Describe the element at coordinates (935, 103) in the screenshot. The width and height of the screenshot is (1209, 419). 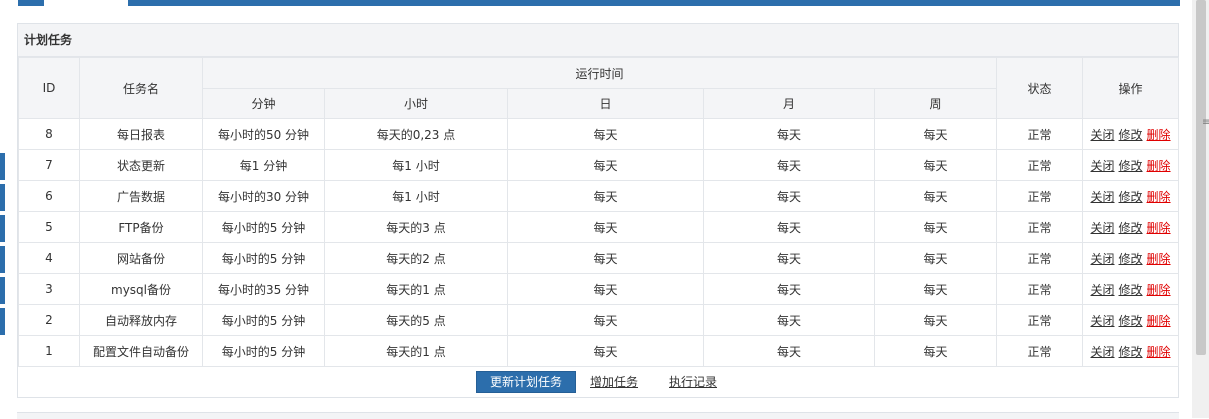
I see `col-header-week: 周` at that location.